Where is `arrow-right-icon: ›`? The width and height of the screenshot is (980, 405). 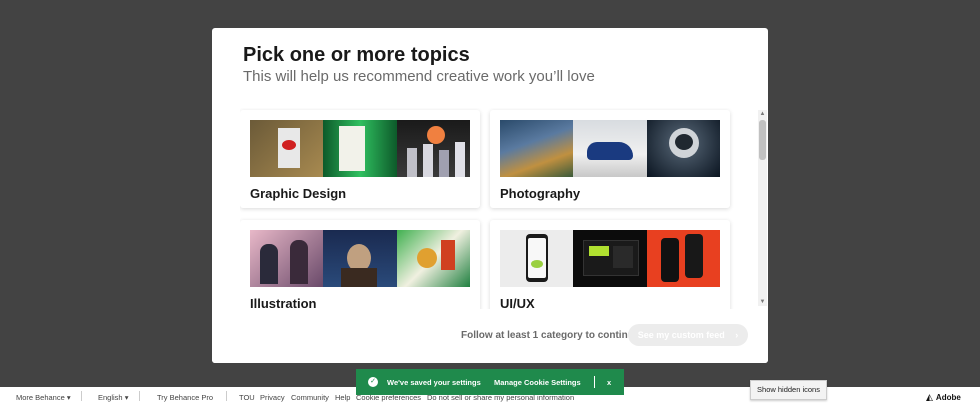
arrow-right-icon: › is located at coordinates (737, 335).